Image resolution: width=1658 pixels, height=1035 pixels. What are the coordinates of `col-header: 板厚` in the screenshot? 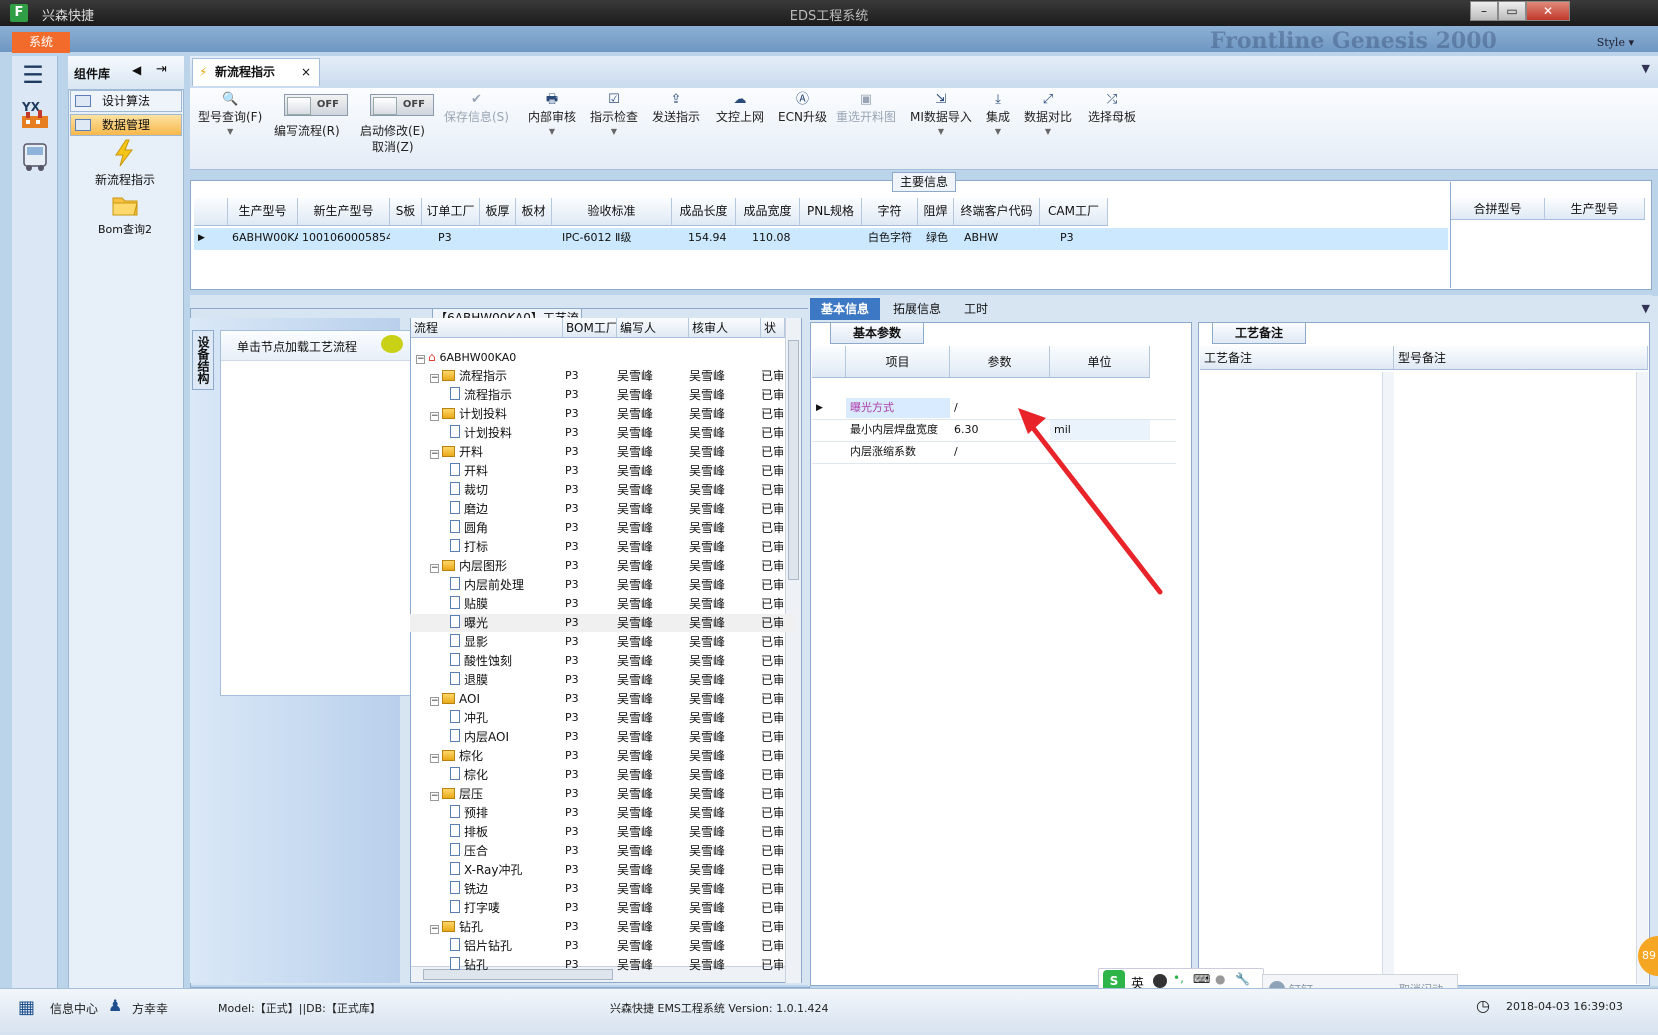 It's located at (498, 212).